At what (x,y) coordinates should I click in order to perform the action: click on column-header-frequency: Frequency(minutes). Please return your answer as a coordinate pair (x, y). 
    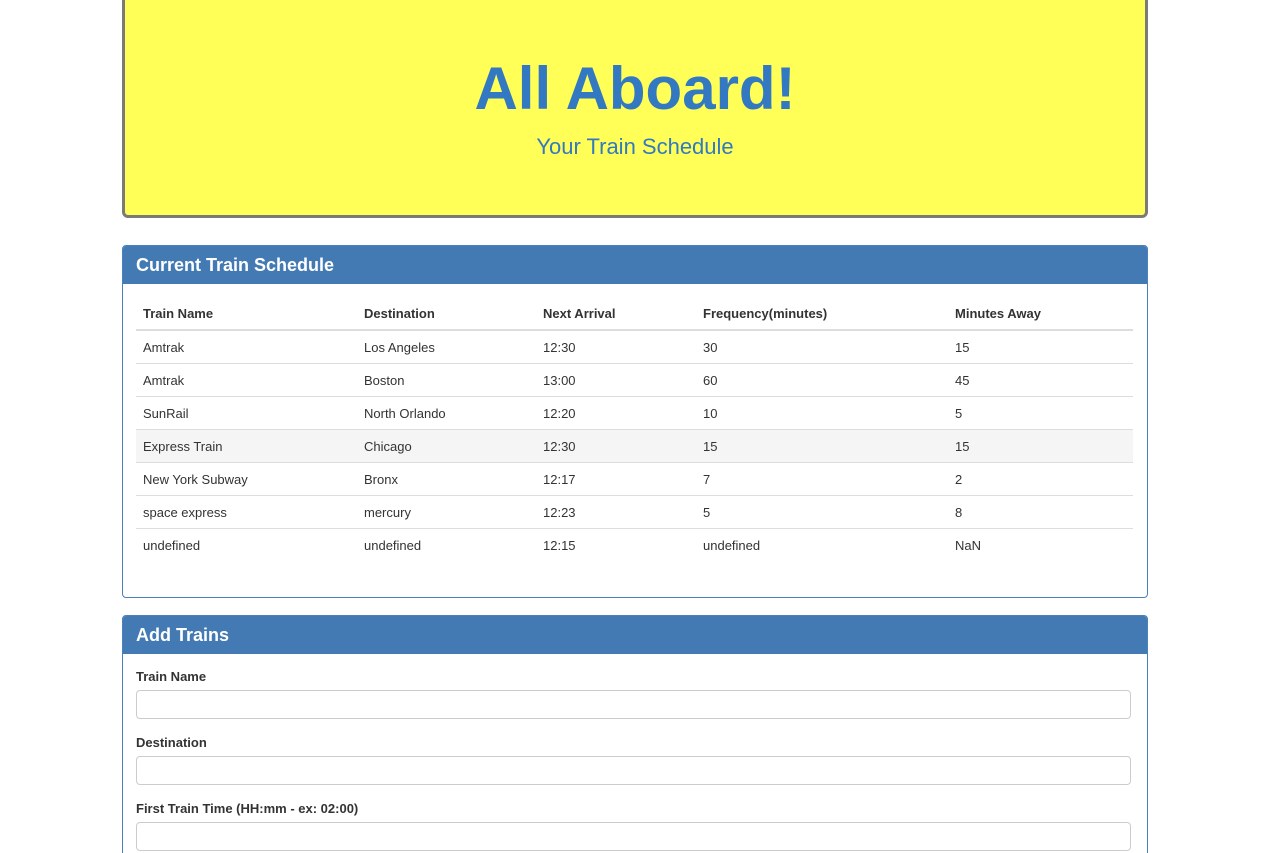
    Looking at the image, I should click on (822, 314).